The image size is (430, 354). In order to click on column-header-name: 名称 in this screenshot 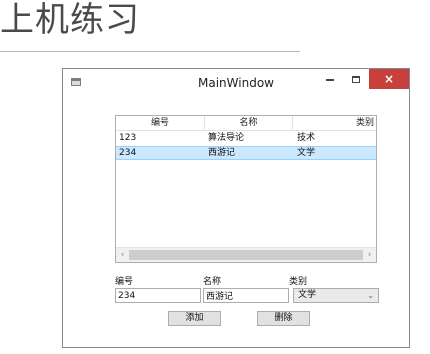, I will do `click(249, 123)`.